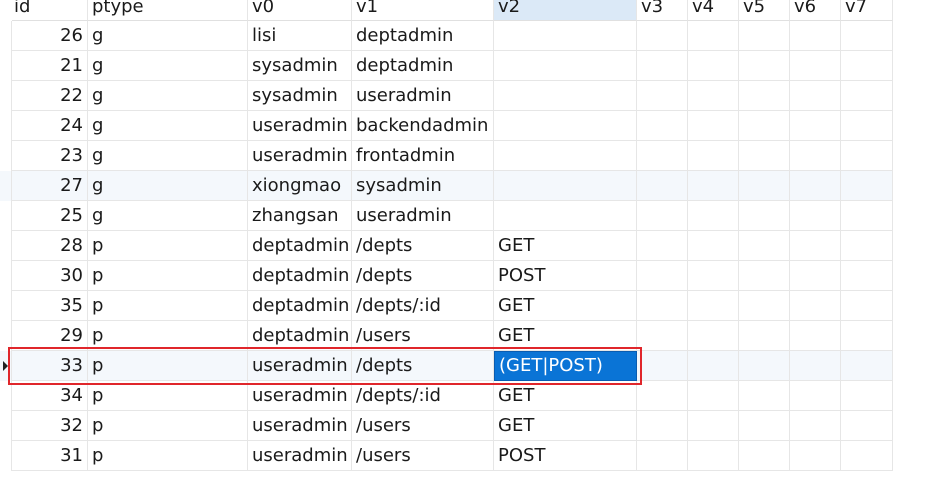 This screenshot has width=935, height=488. What do you see at coordinates (50, 156) in the screenshot?
I see `cell-id: 23` at bounding box center [50, 156].